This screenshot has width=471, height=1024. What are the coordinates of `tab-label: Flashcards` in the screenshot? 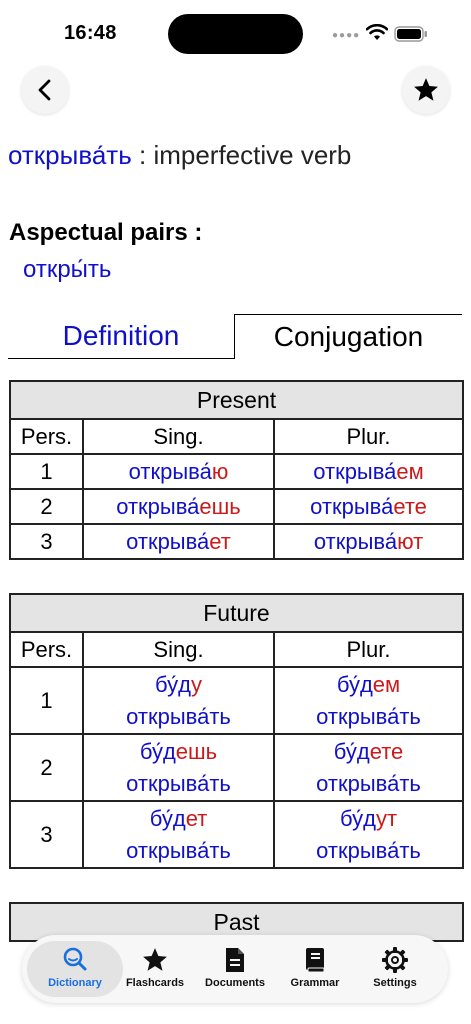 It's located at (155, 983).